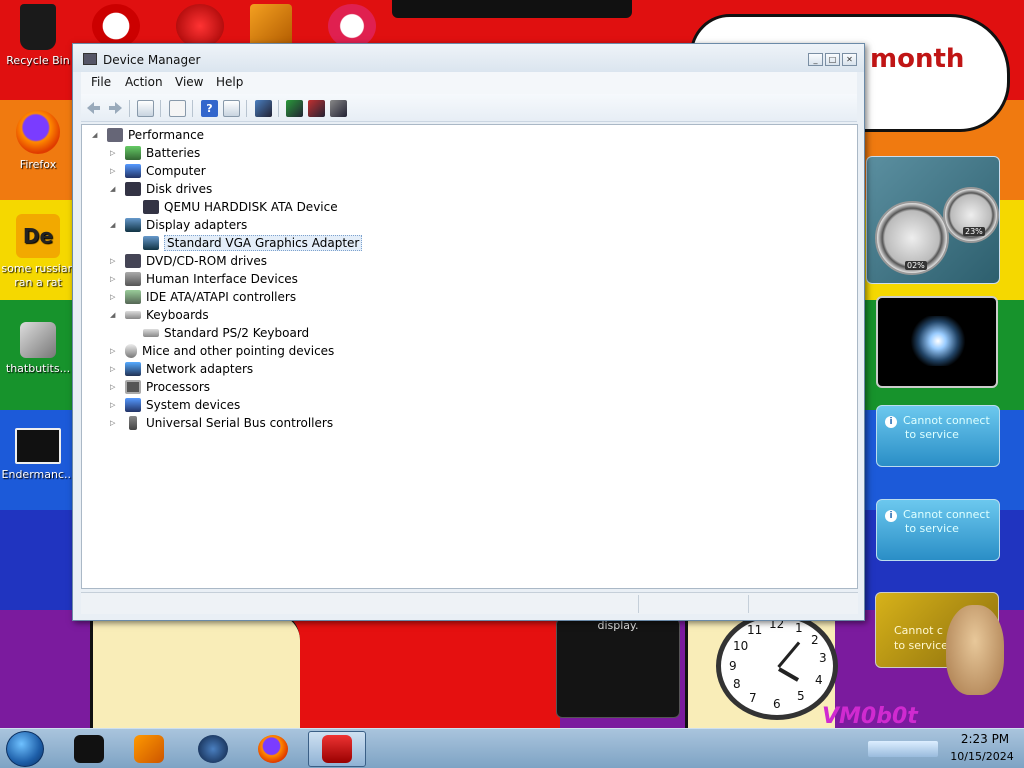 The image size is (1024, 768). What do you see at coordinates (151, 243) in the screenshot?
I see `display-adapter-icon` at bounding box center [151, 243].